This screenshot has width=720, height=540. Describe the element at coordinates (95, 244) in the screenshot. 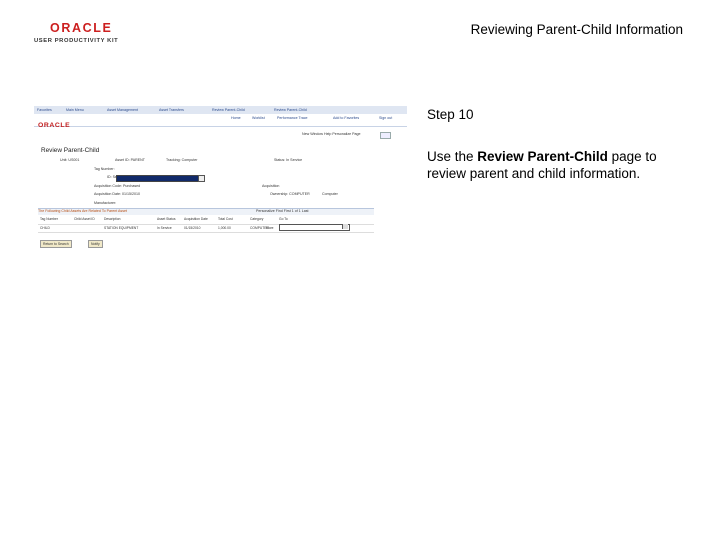

I see `screenshot-notify-button: Notify` at that location.